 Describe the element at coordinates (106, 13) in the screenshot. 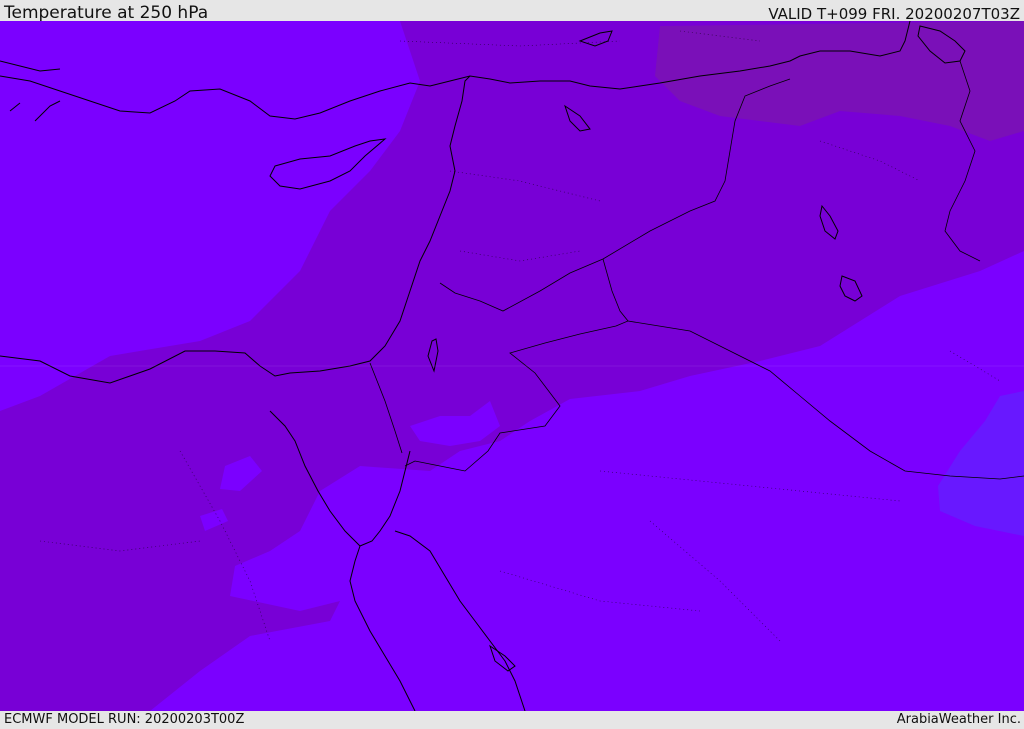

I see `map-title: Temperature at 250 hPa` at that location.